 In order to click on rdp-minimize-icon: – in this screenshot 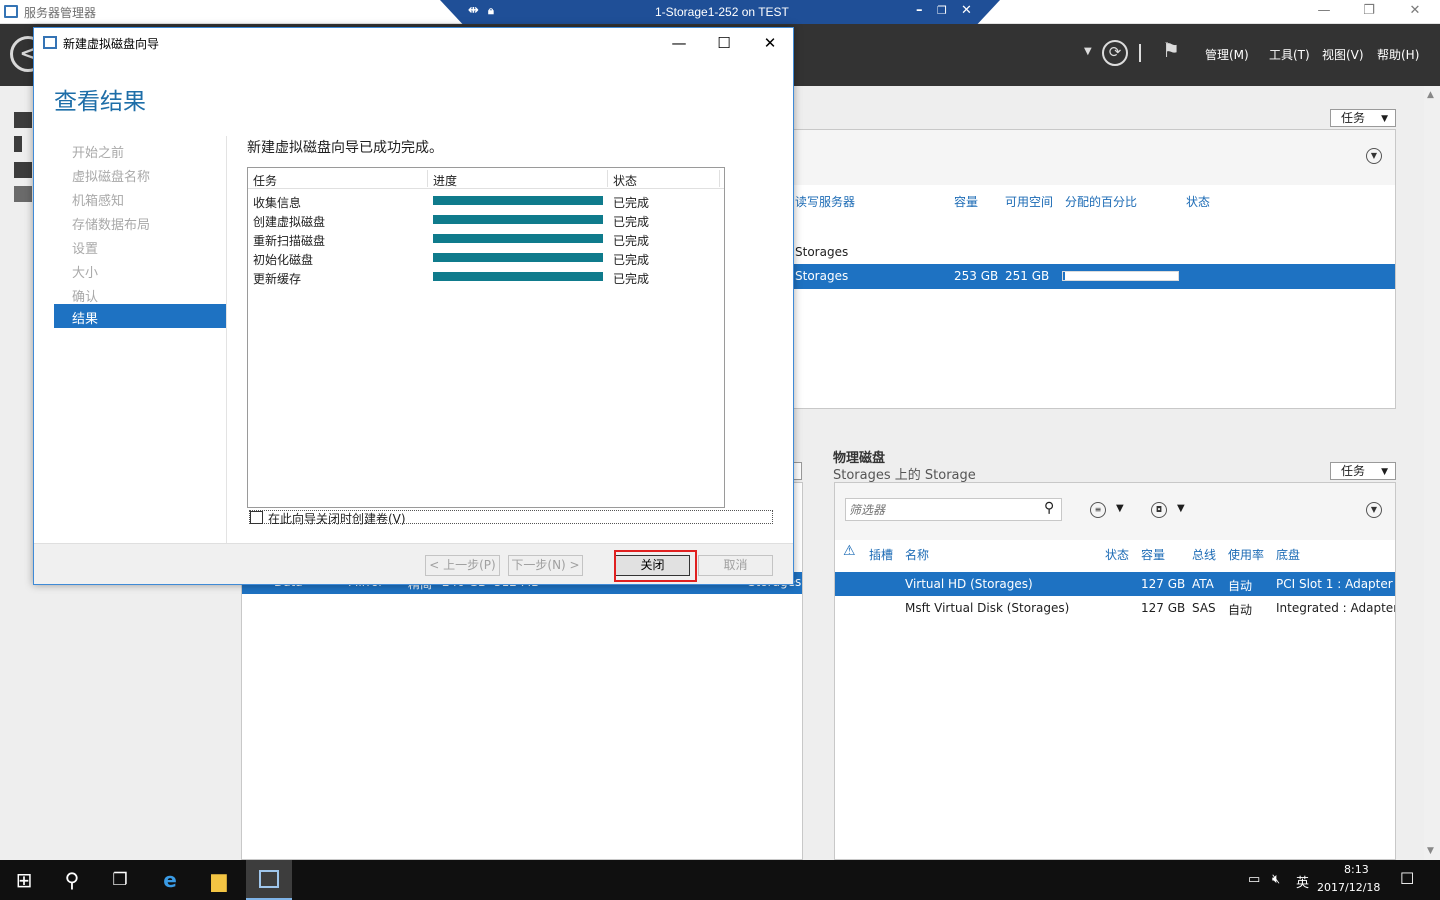, I will do `click(919, 10)`.